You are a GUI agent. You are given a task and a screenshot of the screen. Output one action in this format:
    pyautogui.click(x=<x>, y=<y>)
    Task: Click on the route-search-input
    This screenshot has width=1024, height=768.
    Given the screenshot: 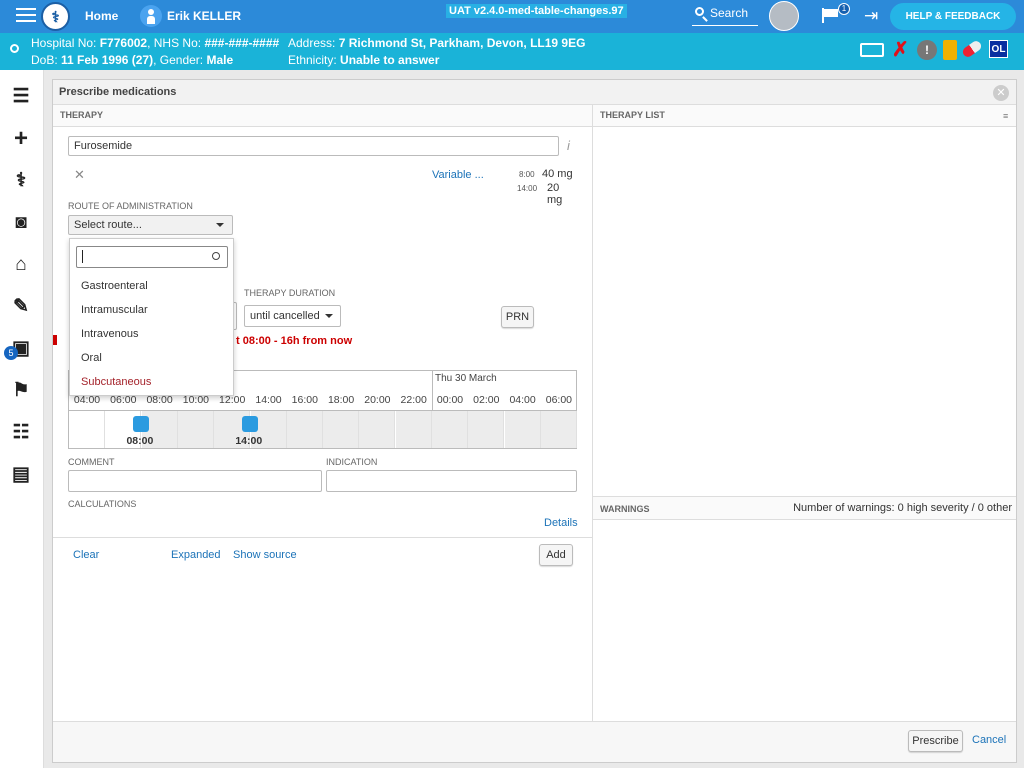 What is the action you would take?
    pyautogui.click(x=152, y=257)
    